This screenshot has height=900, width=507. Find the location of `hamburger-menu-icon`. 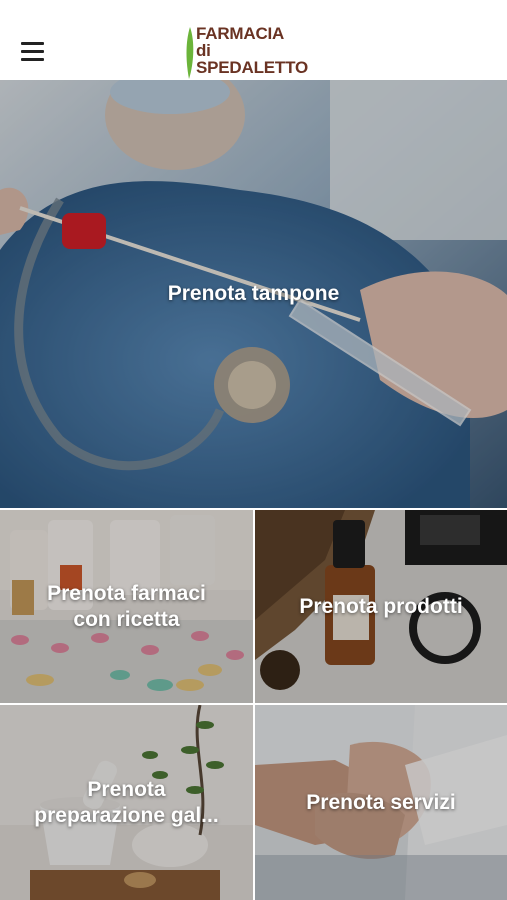

hamburger-menu-icon is located at coordinates (32, 43).